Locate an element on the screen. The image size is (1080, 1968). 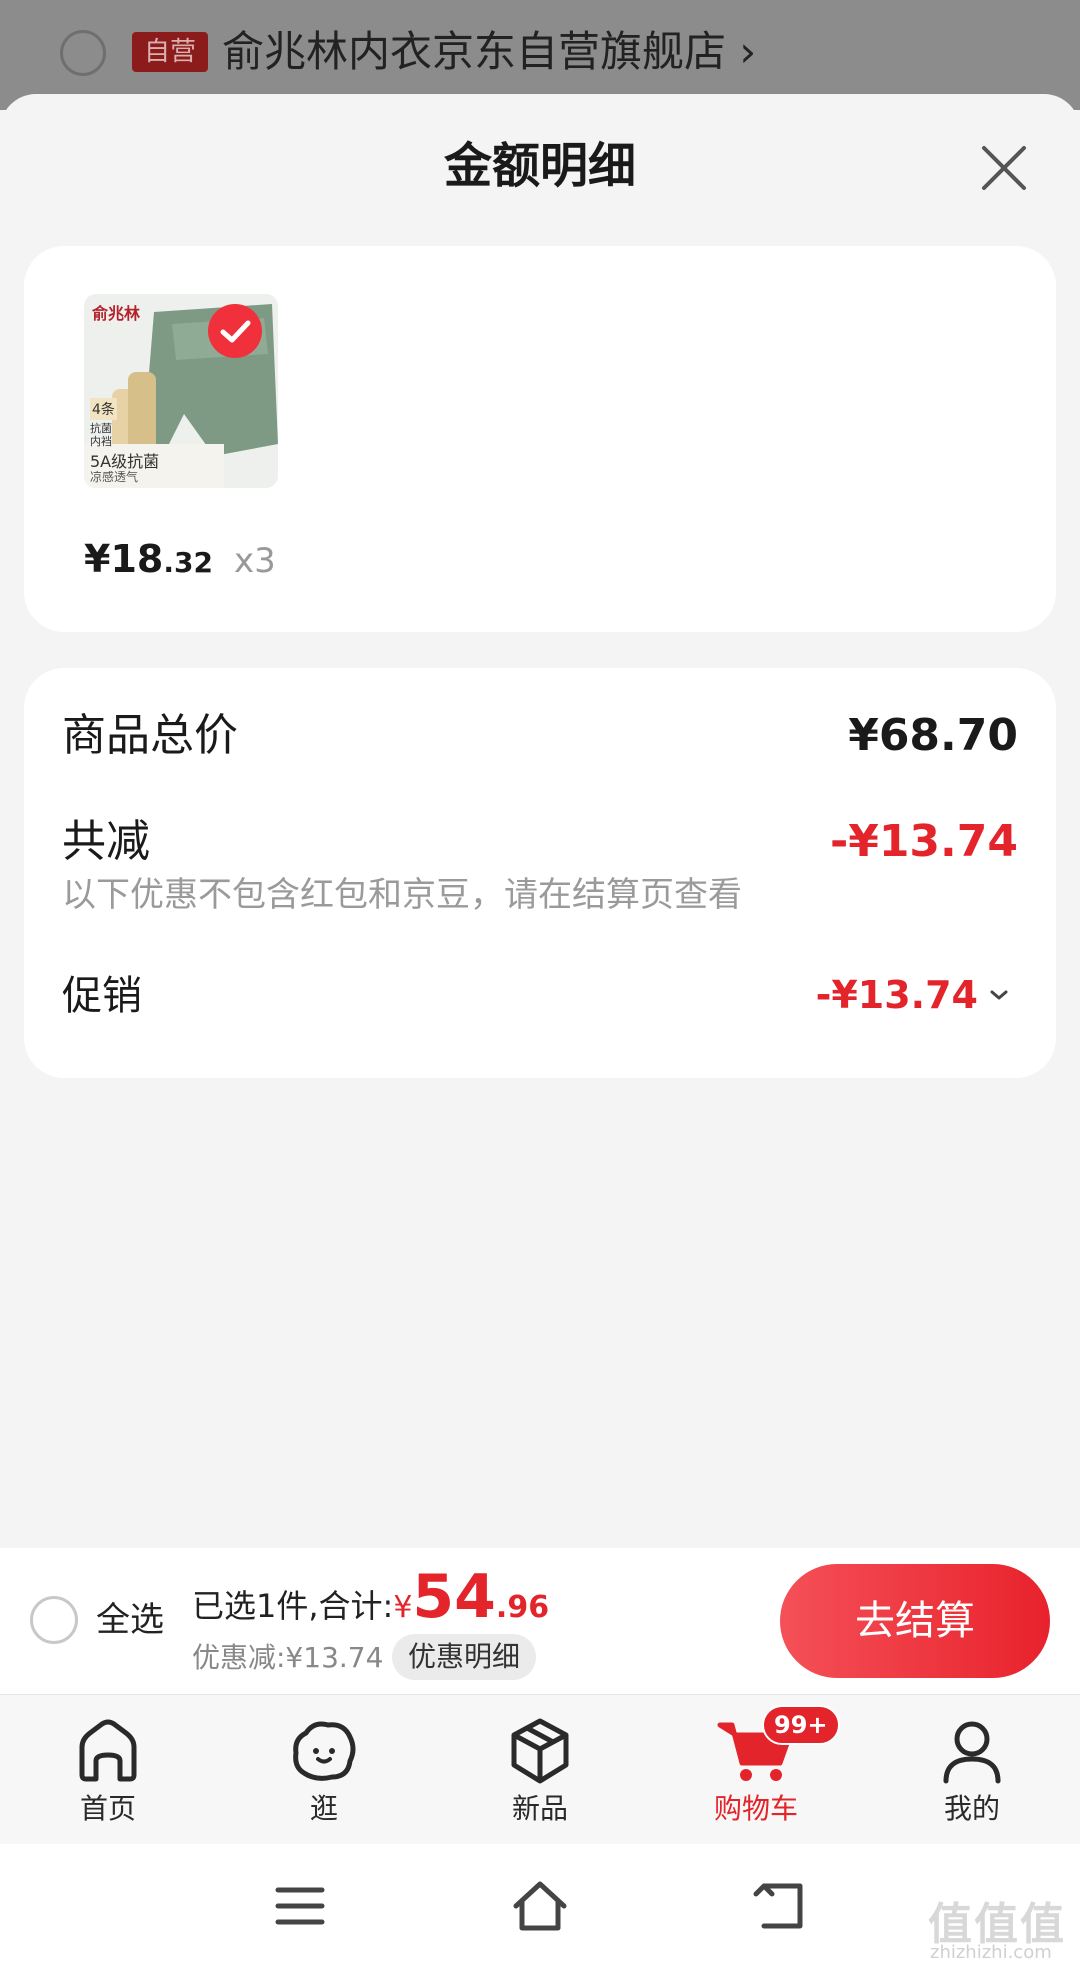
store-name: 俞兆林内衣京东自营旗舰店 › is located at coordinates (489, 52).